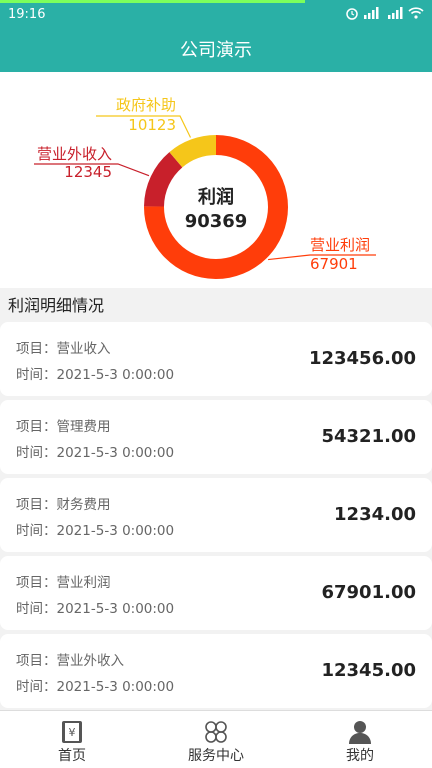 This screenshot has height=768, width=432. Describe the element at coordinates (74, 154) in the screenshot. I see `slice-name-label: 营业外收入` at that location.